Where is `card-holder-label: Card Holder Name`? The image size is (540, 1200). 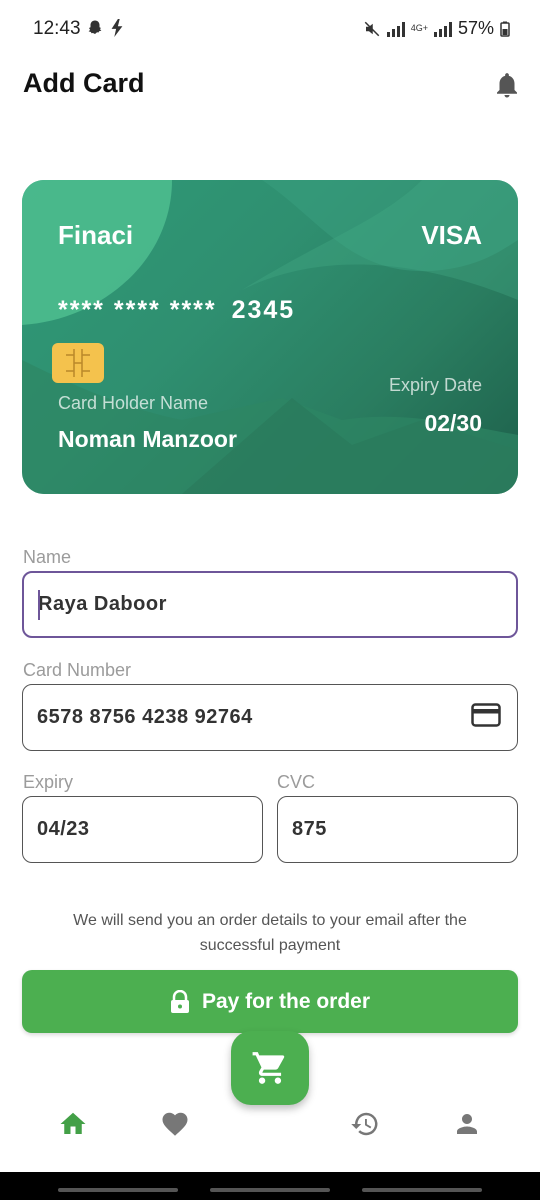
card-holder-label: Card Holder Name is located at coordinates (133, 403).